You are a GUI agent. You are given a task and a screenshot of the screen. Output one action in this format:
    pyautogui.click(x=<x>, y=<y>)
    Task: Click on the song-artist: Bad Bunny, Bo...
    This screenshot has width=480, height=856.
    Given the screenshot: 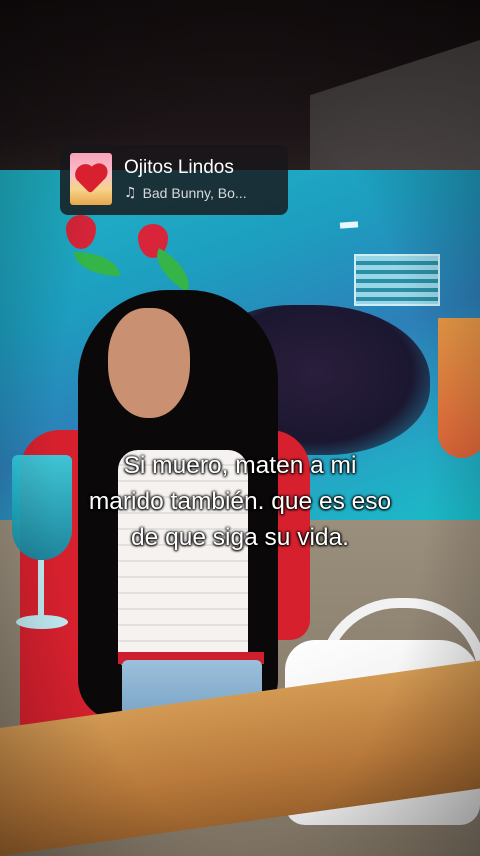 What is the action you would take?
    pyautogui.click(x=194, y=193)
    